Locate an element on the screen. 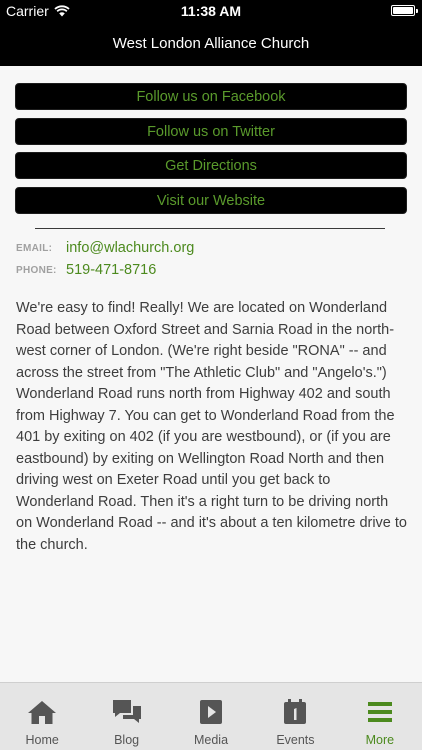 This screenshot has width=422, height=750. phone-row: PHONE: 519-471-8716 is located at coordinates (211, 270).